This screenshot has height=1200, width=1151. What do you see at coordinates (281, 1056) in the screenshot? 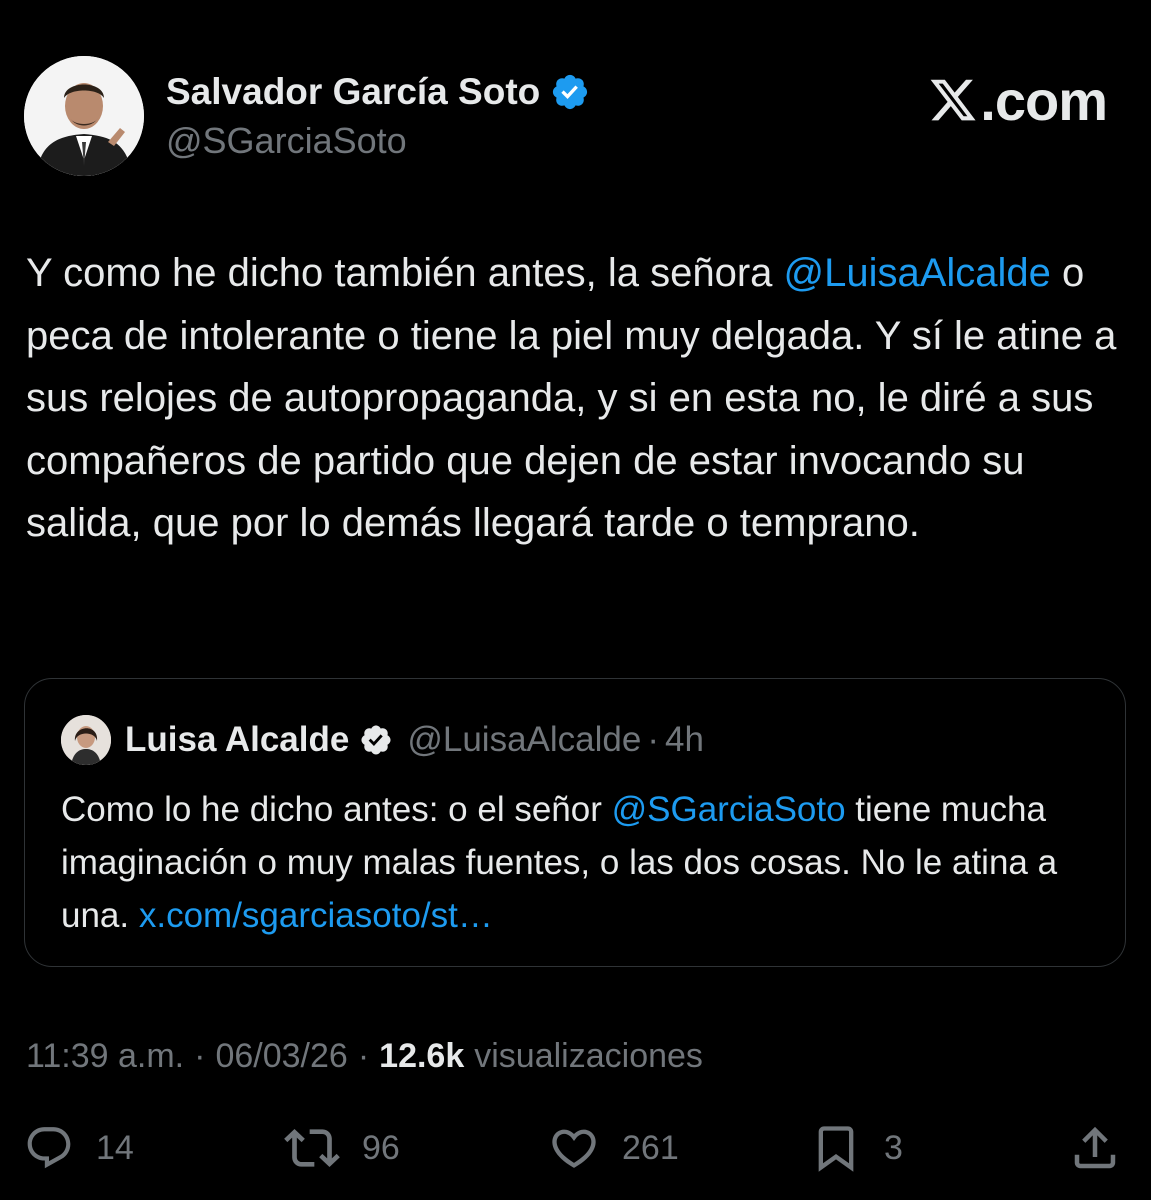
I see `tweet-date: 06/03/26` at bounding box center [281, 1056].